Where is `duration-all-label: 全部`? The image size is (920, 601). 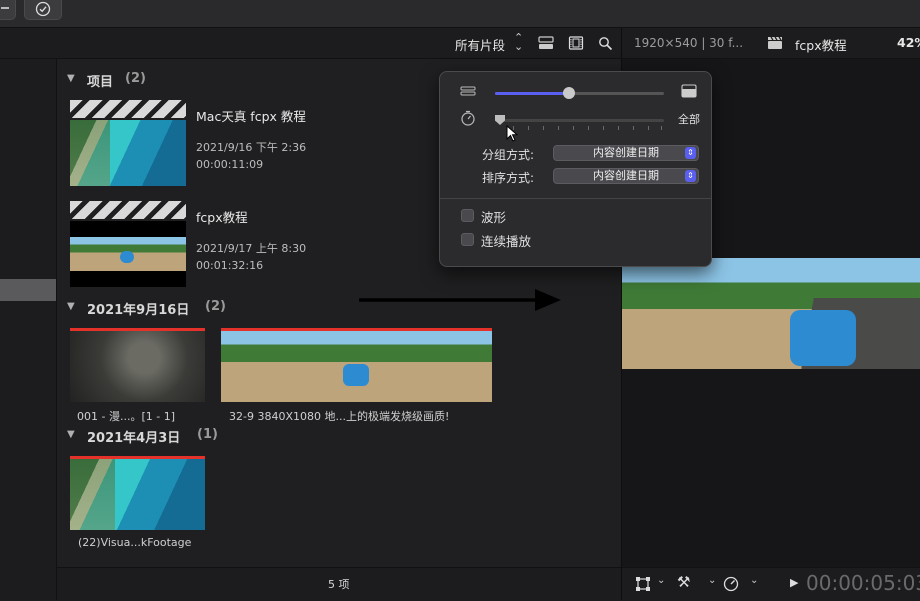 duration-all-label: 全部 is located at coordinates (689, 119).